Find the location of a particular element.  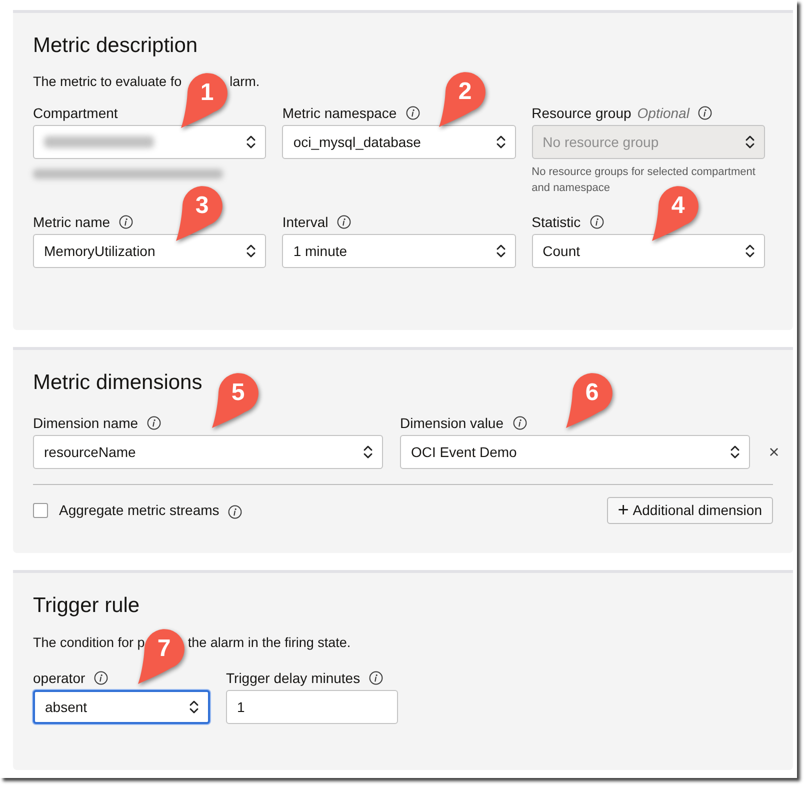

field-label: Resource group is located at coordinates (582, 113).